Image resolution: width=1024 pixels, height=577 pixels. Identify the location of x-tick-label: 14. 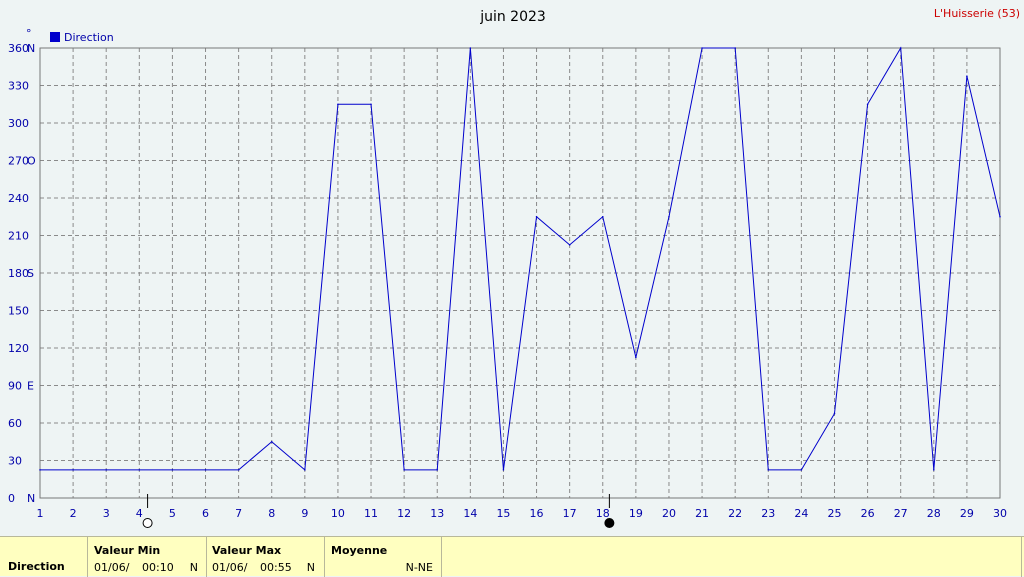
(470, 513).